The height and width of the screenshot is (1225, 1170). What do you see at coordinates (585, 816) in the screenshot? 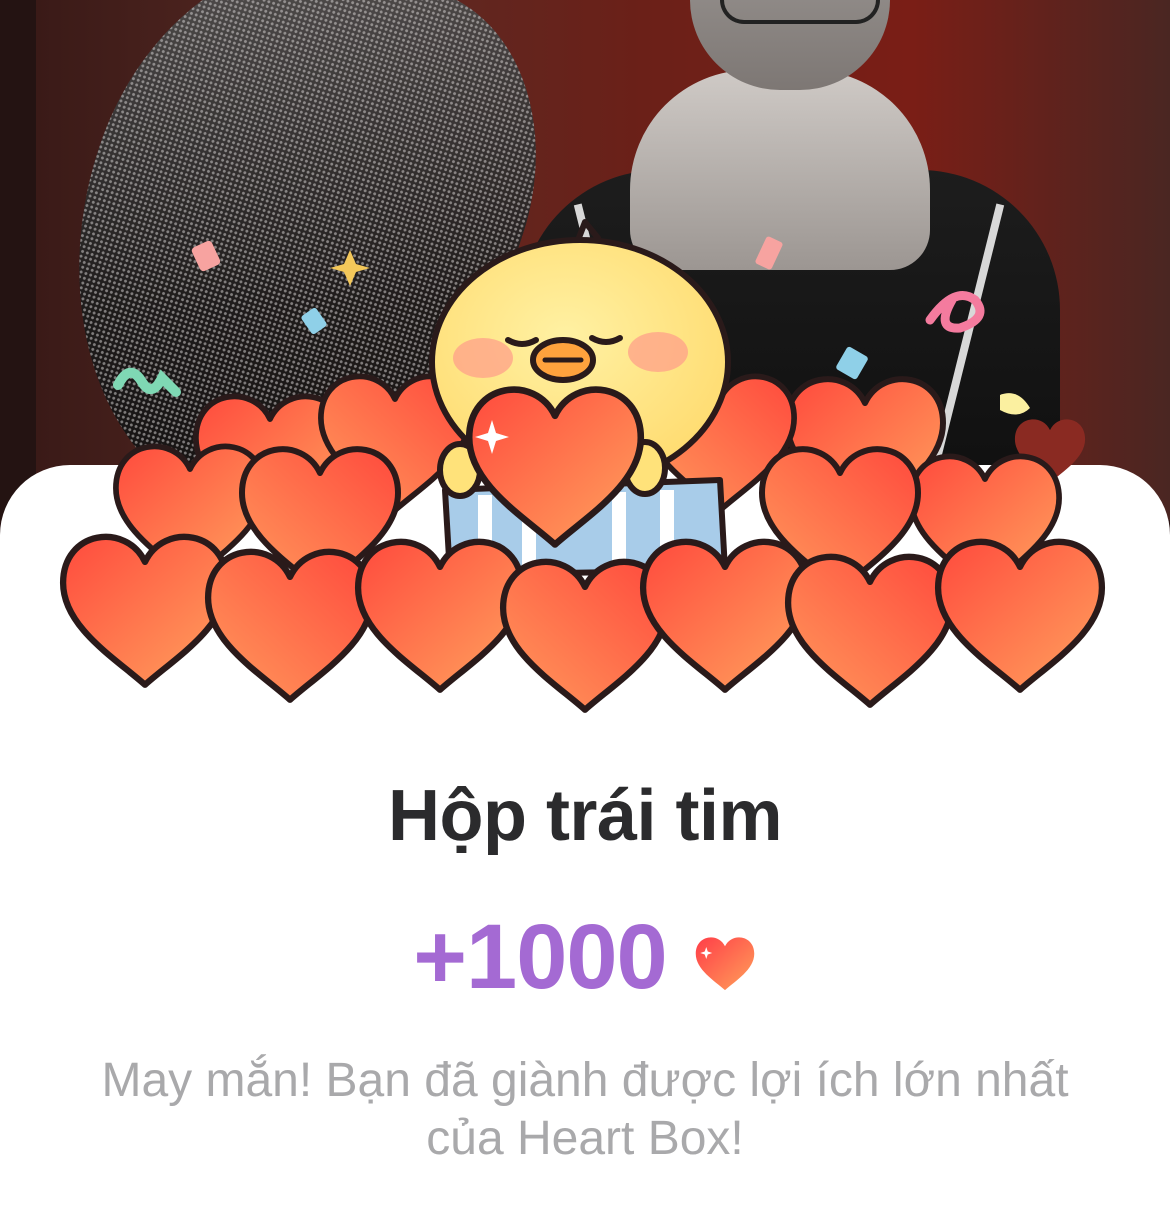
I see `dialog-title: Hộp trái tim` at bounding box center [585, 816].